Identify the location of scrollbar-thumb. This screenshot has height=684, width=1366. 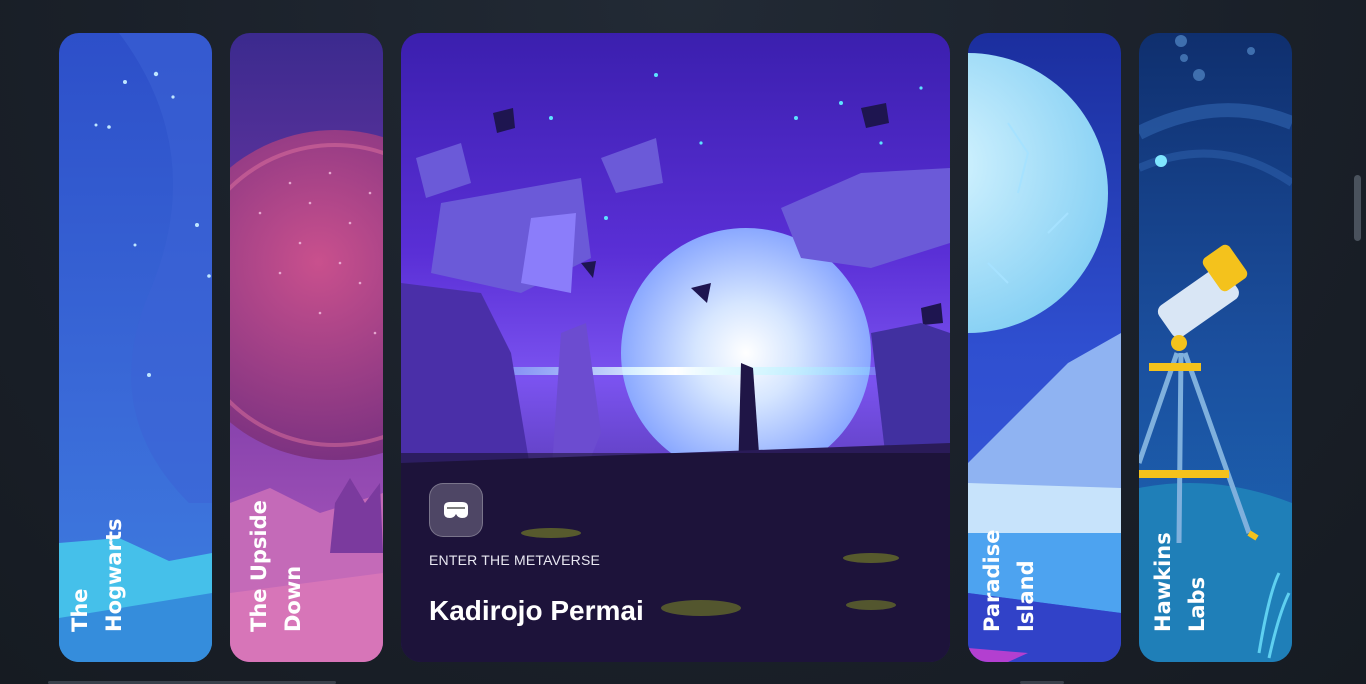
(1357, 208).